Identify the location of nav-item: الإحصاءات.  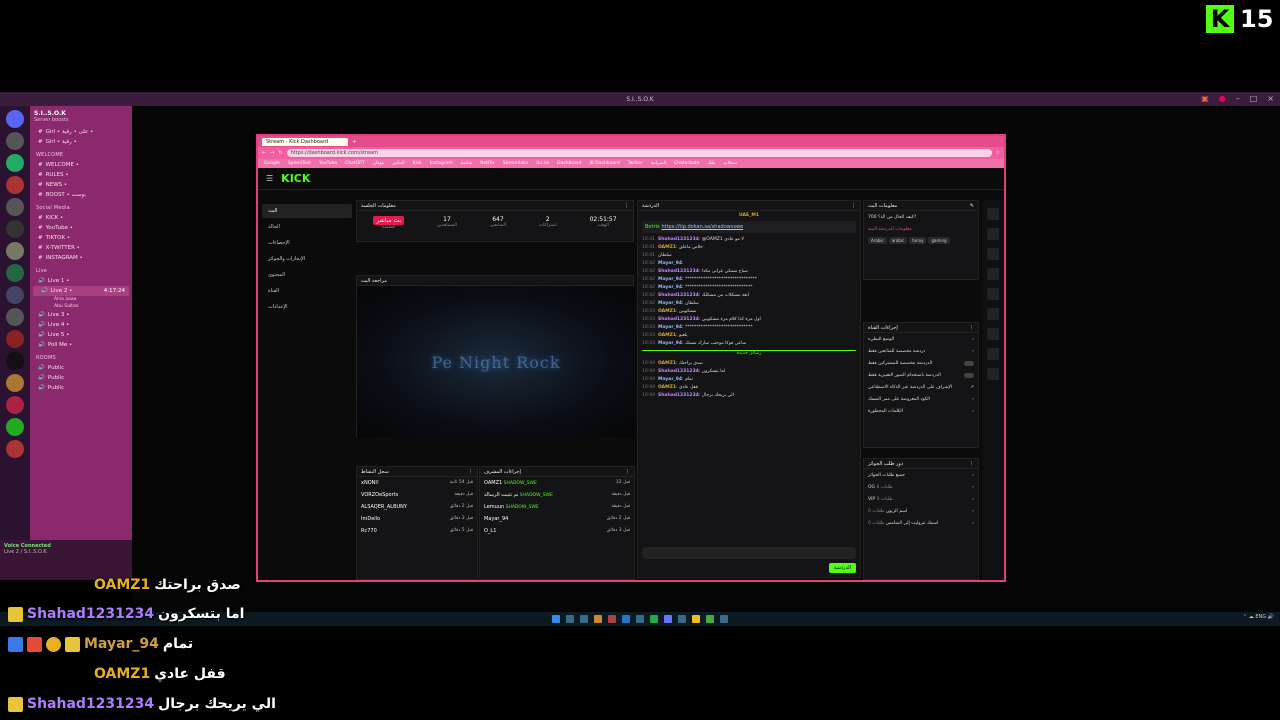
(307, 243).